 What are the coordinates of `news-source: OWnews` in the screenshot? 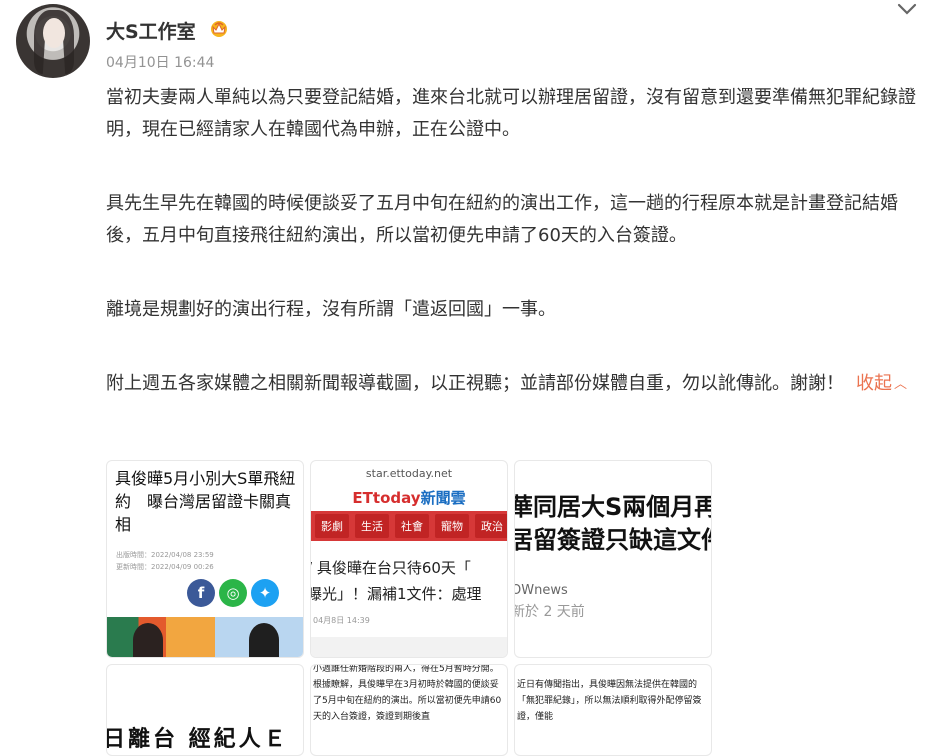 It's located at (541, 590).